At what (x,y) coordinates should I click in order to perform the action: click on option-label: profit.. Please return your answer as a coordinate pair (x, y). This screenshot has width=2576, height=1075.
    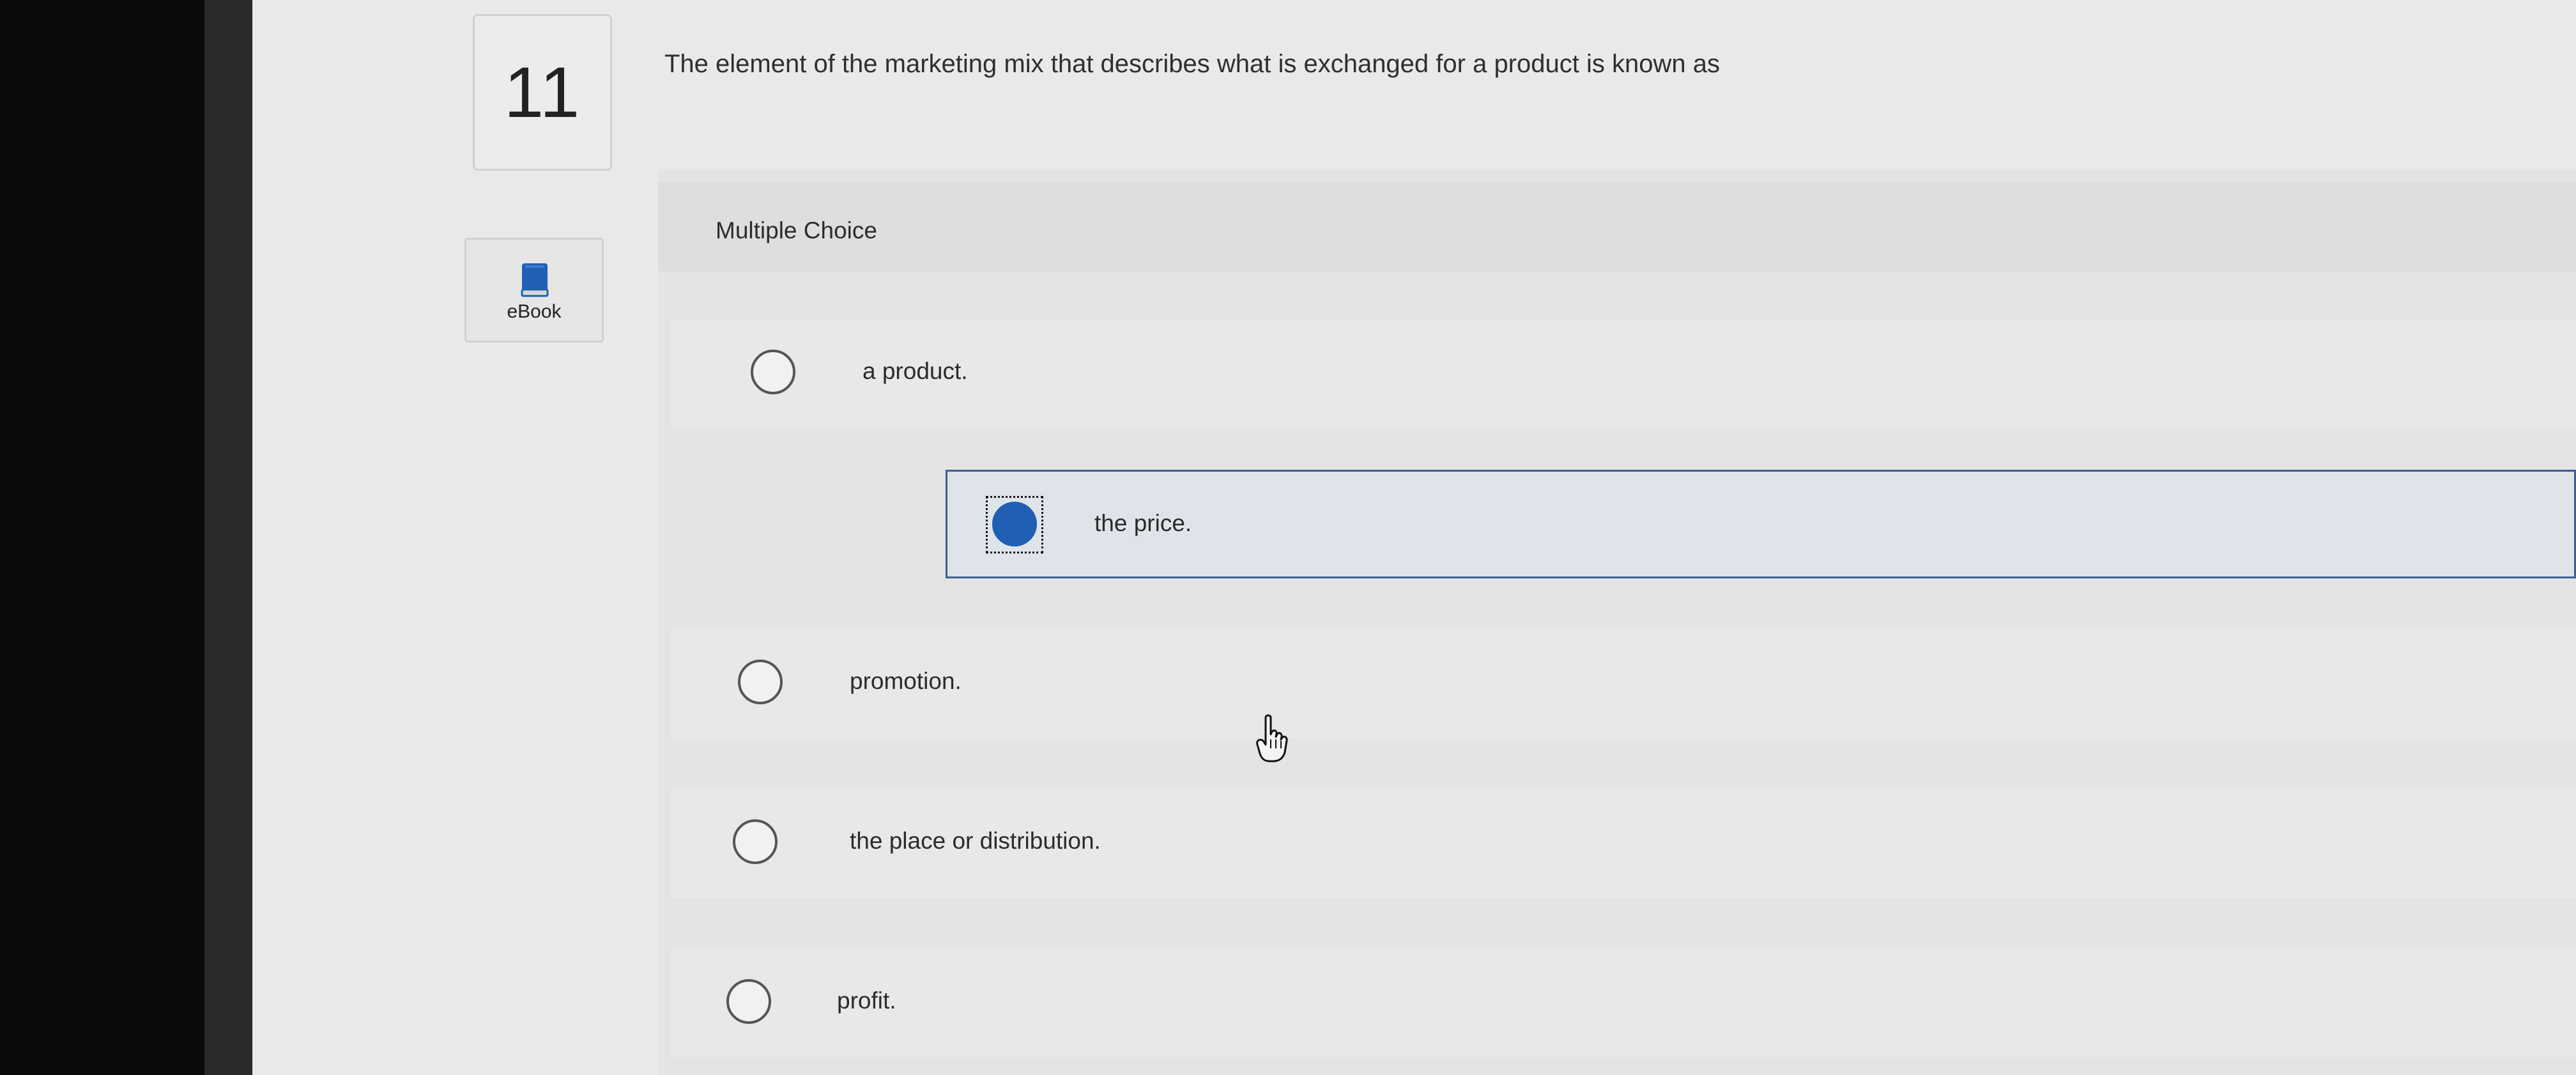
    Looking at the image, I should click on (866, 1000).